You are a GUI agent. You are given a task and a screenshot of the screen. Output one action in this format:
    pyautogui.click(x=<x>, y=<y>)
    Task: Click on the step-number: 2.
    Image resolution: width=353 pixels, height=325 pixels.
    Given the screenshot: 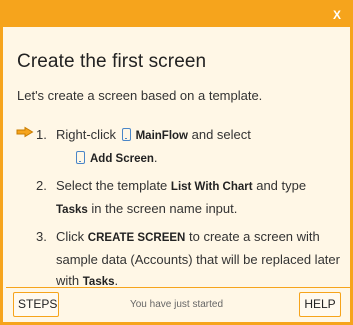 What is the action you would take?
    pyautogui.click(x=41, y=185)
    